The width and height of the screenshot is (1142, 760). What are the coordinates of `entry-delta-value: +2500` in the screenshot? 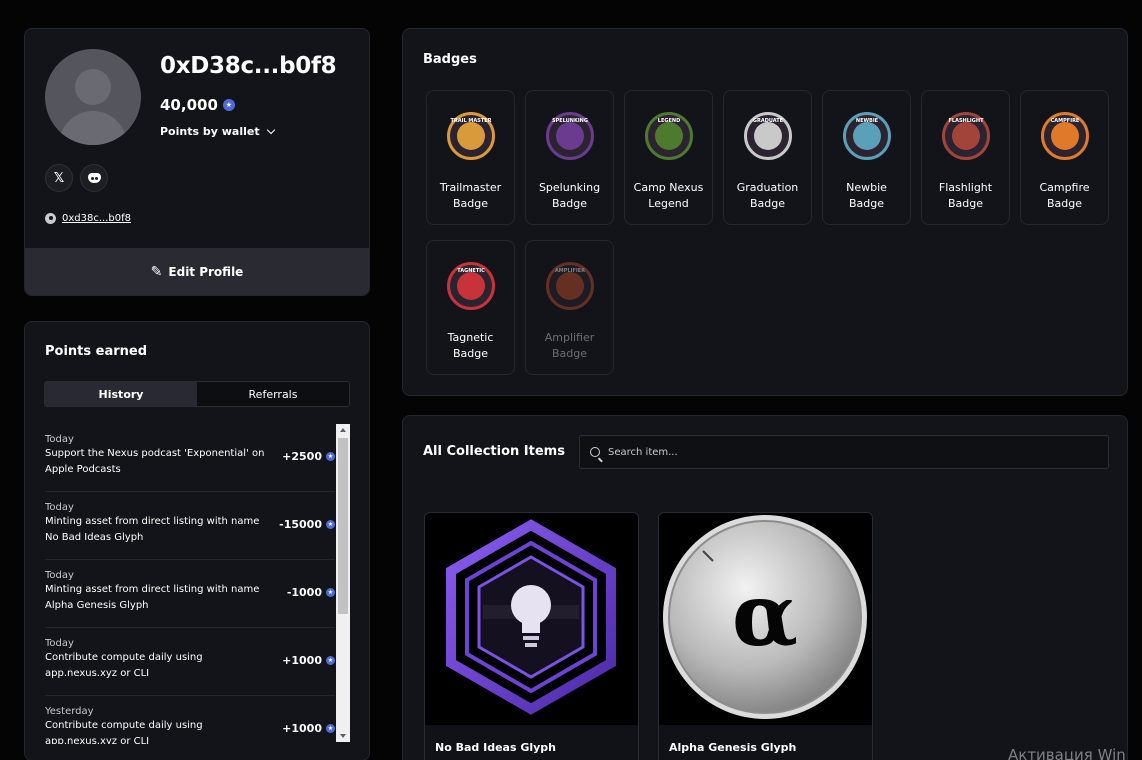 It's located at (302, 456).